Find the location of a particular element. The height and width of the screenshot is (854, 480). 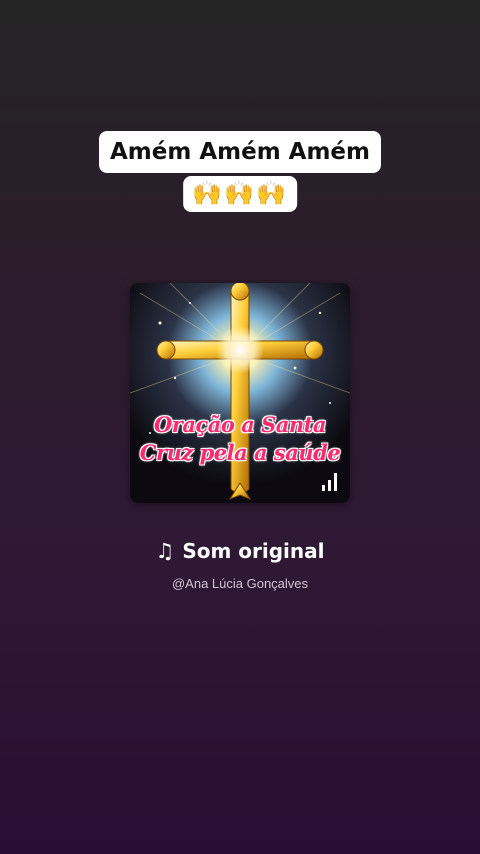

sound-author: @Ana Lúcia Gonçalves is located at coordinates (240, 583).